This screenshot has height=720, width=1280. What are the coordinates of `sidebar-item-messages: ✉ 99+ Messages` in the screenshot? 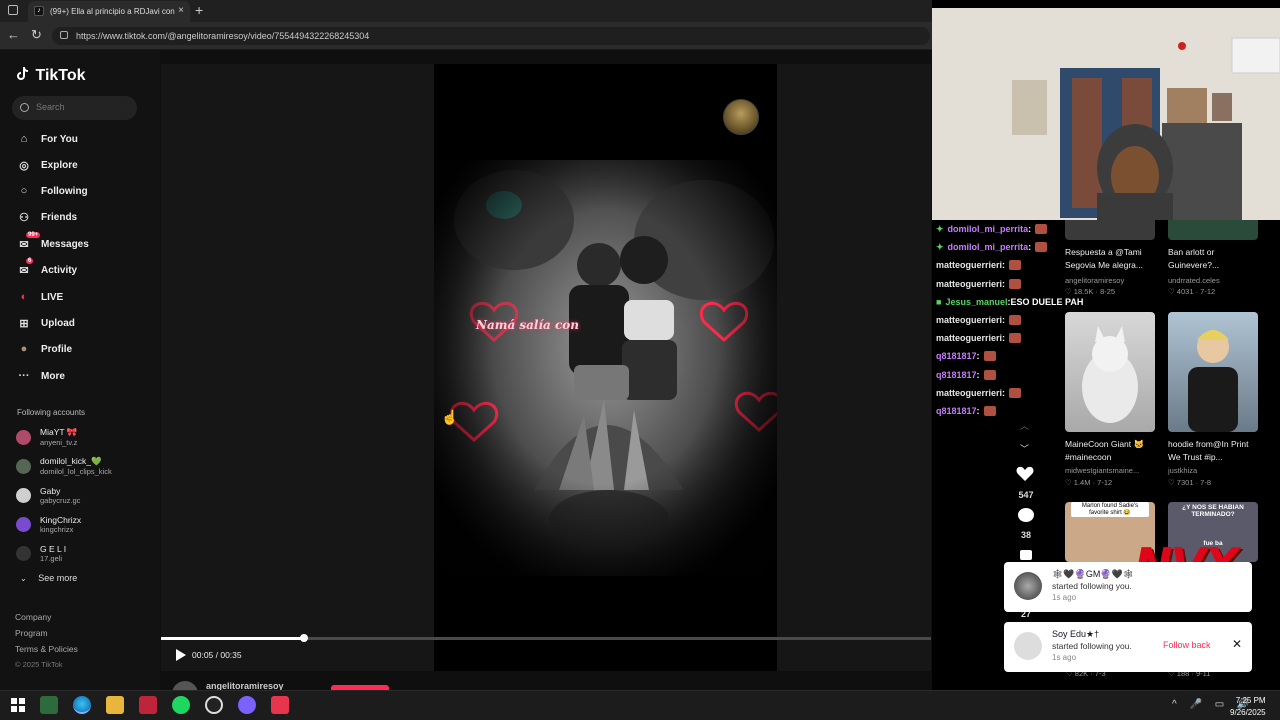 It's located at (52, 243).